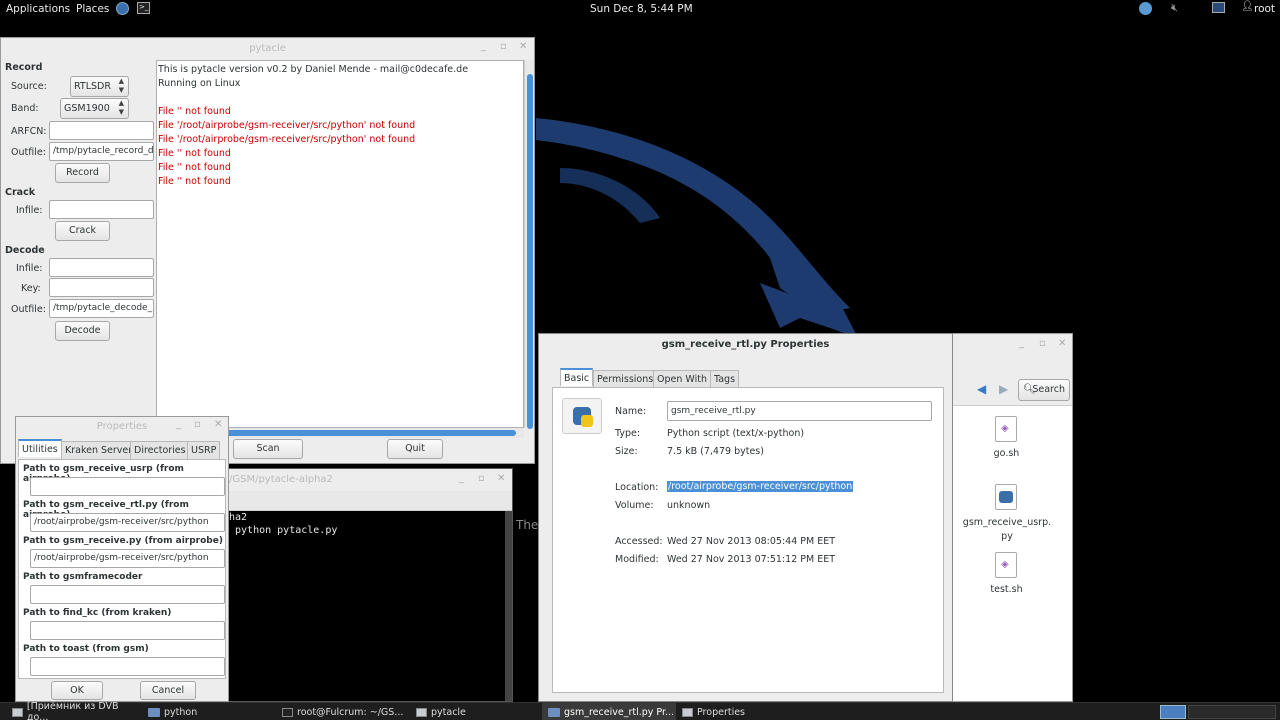  I want to click on decode-heading: Decode, so click(25, 250).